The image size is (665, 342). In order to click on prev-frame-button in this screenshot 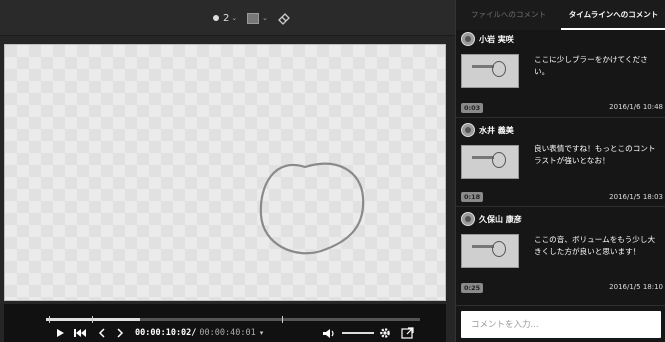, I will do `click(101, 333)`.